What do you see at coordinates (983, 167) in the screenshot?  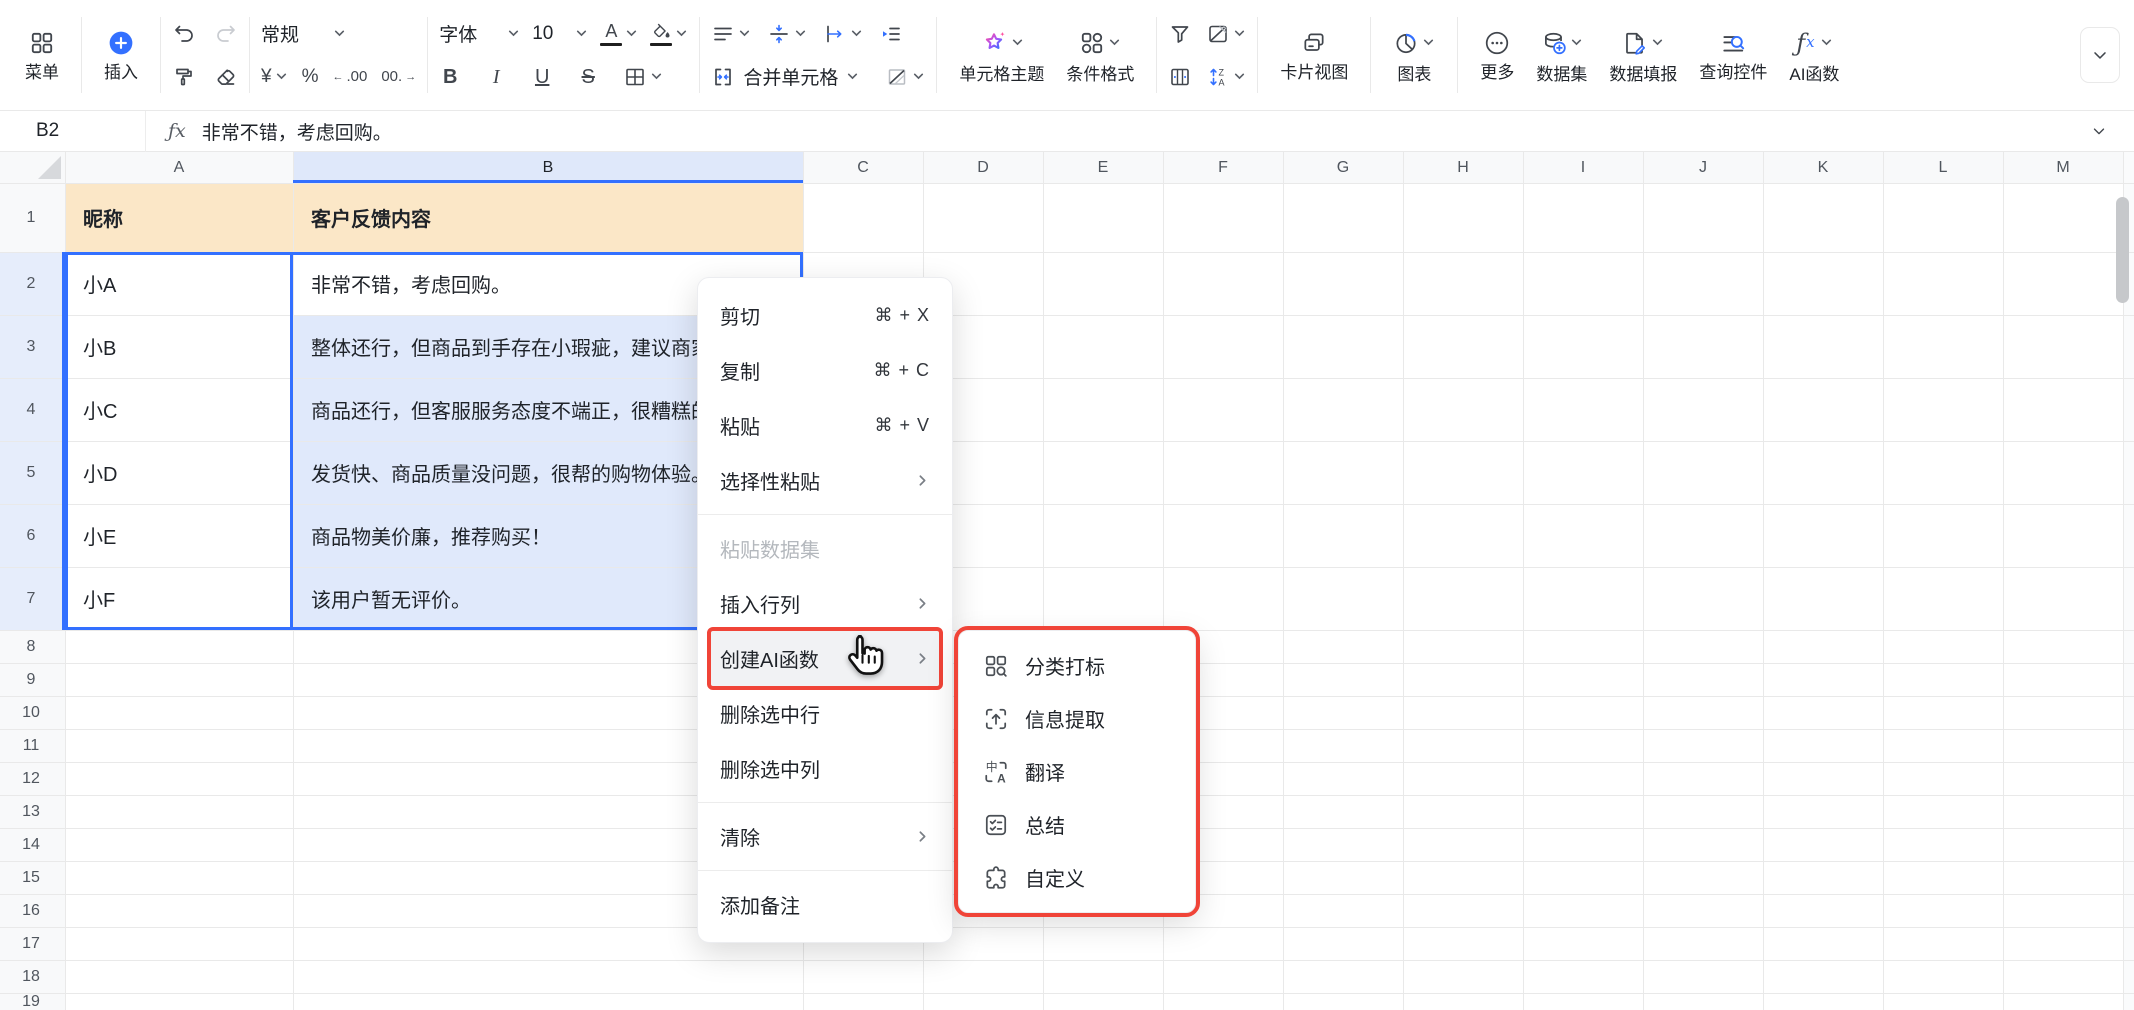 I see `column-header-D: D` at bounding box center [983, 167].